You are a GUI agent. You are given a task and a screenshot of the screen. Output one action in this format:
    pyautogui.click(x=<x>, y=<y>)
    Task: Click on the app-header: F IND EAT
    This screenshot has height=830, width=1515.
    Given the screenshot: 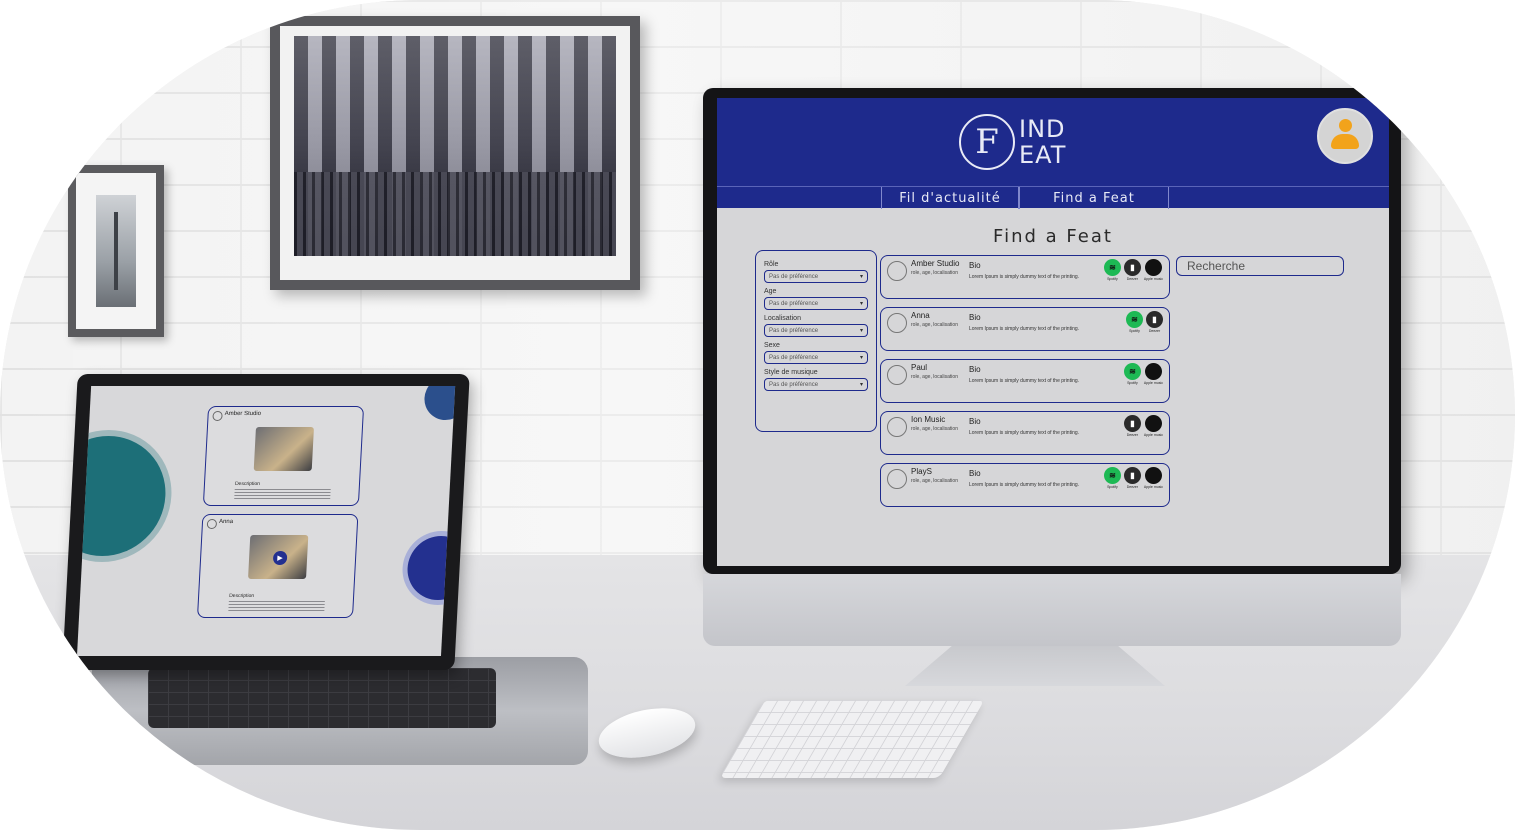 What is the action you would take?
    pyautogui.click(x=1053, y=142)
    